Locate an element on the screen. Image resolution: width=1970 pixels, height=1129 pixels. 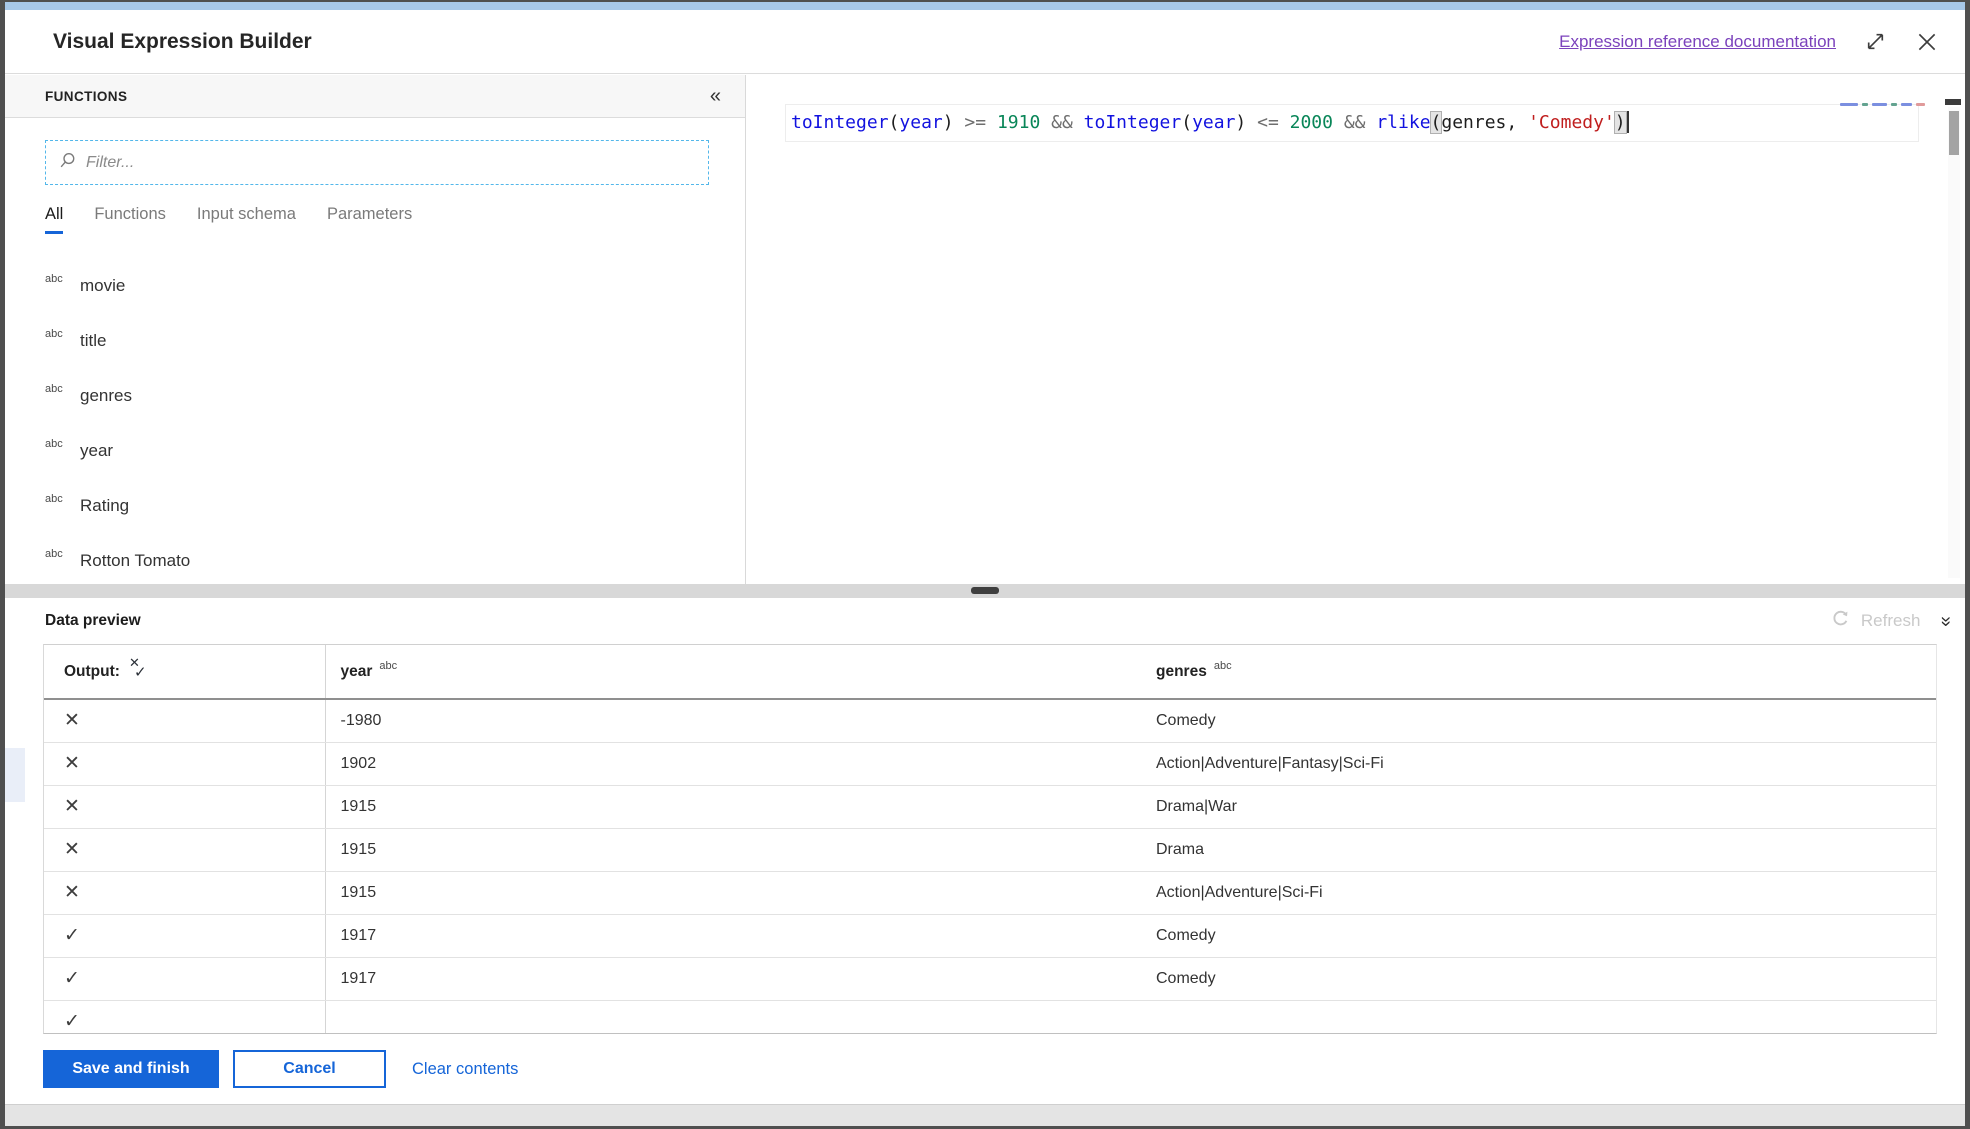
code-token: 2000 is located at coordinates (1311, 122).